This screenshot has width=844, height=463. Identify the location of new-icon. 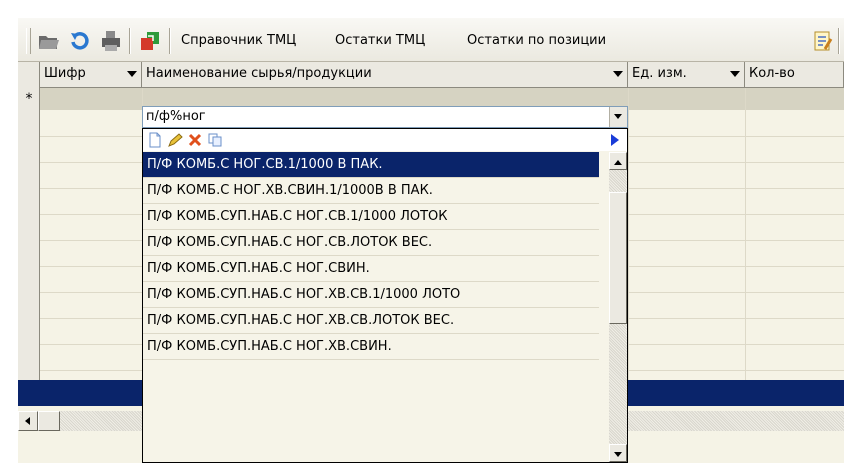
(155, 140).